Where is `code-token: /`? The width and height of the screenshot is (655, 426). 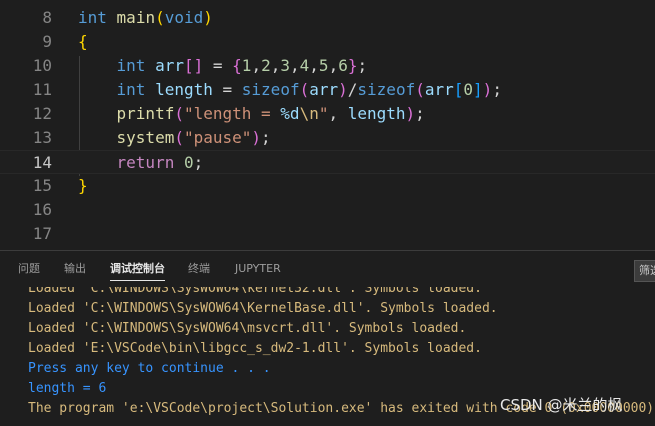 code-token: / is located at coordinates (352, 89).